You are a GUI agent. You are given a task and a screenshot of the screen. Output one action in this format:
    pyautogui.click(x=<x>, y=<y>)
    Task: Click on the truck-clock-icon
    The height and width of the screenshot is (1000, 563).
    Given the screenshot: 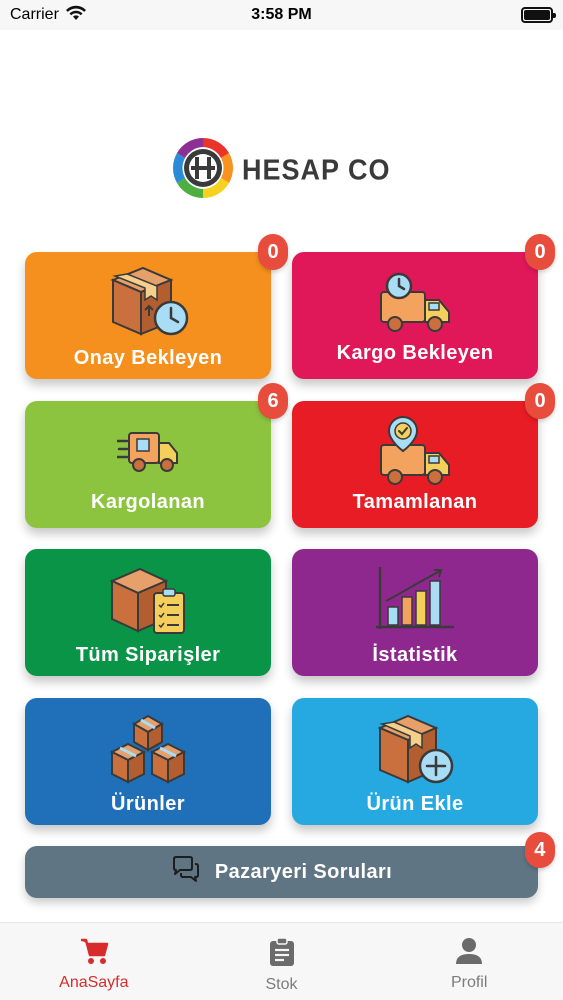 What is the action you would take?
    pyautogui.click(x=415, y=305)
    